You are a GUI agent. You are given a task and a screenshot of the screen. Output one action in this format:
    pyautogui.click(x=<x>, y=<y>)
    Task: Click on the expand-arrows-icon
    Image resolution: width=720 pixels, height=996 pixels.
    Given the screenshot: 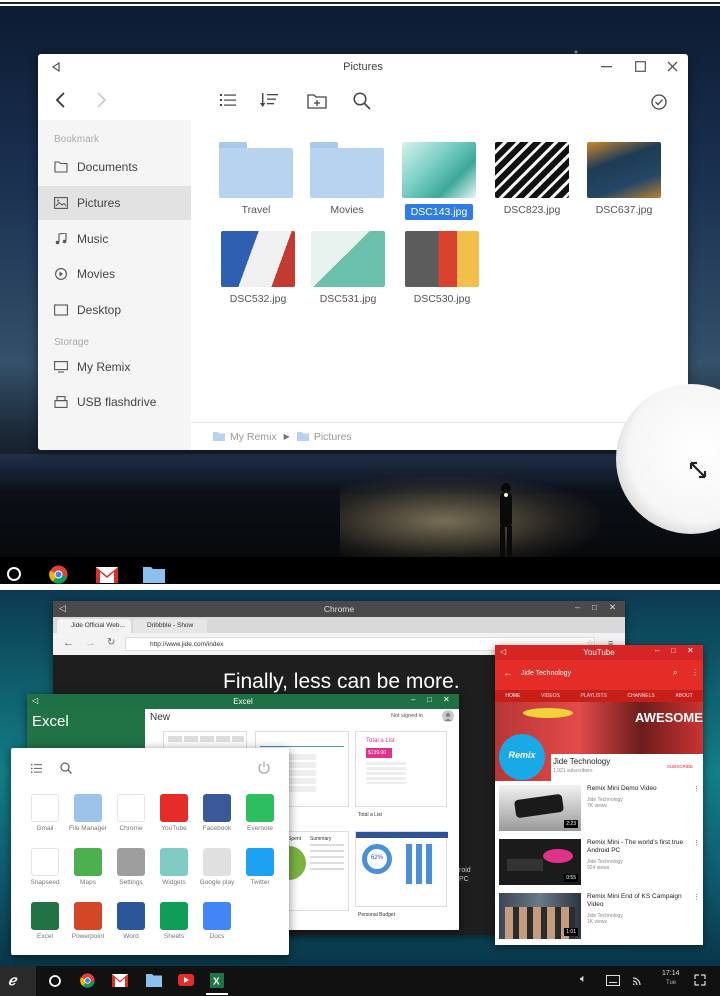 What is the action you would take?
    pyautogui.click(x=700, y=980)
    